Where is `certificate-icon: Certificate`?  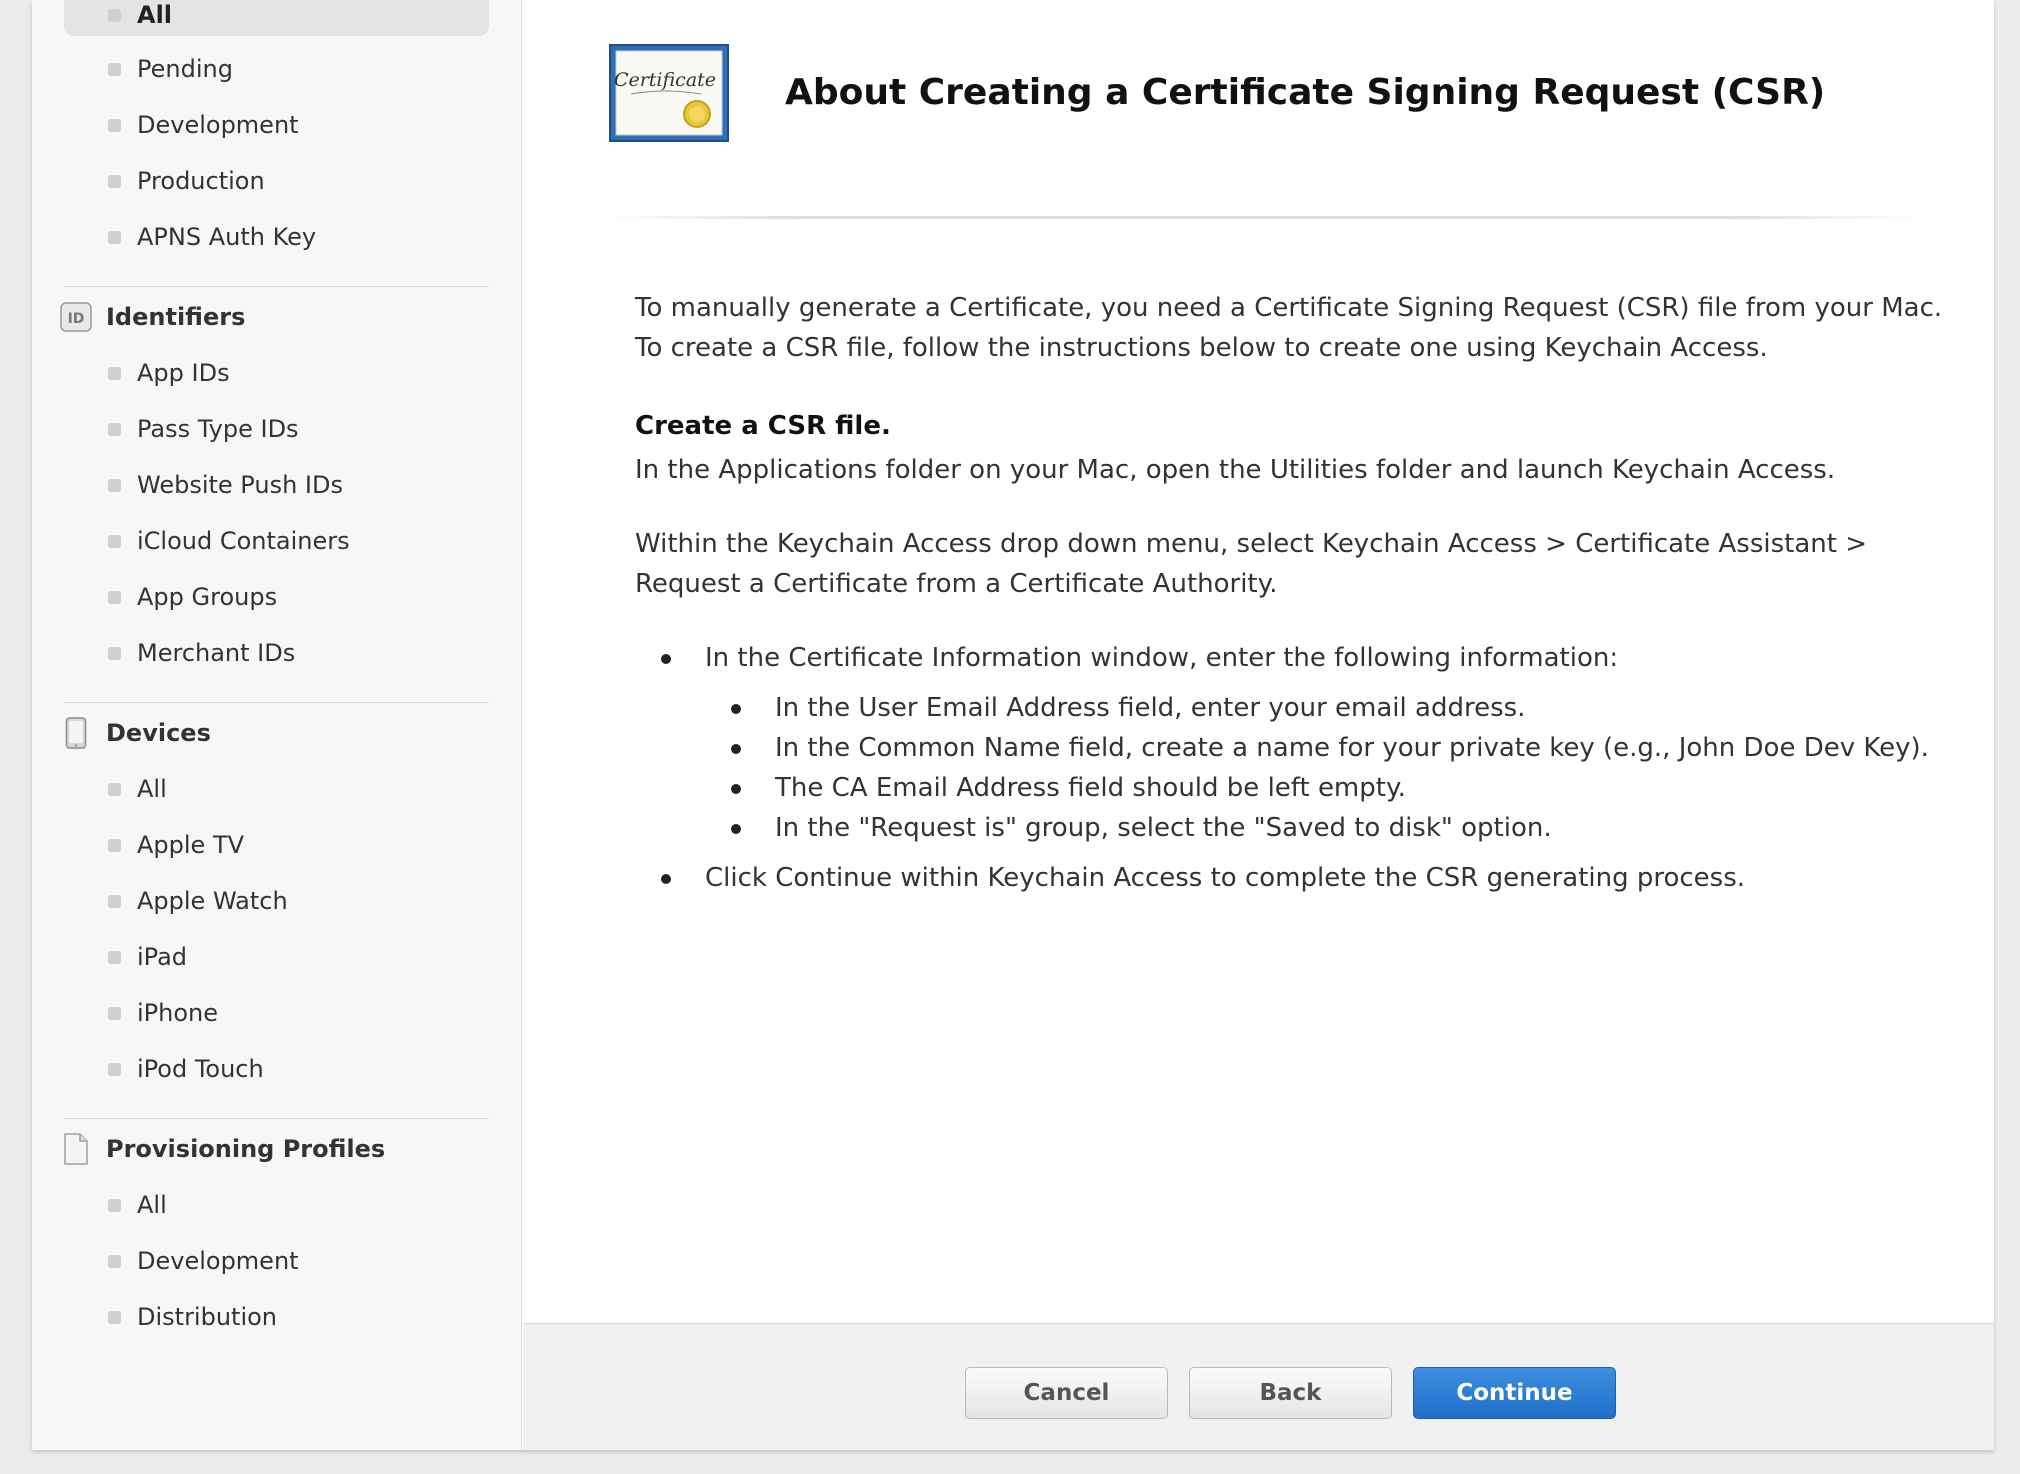 certificate-icon: Certificate is located at coordinates (669, 93).